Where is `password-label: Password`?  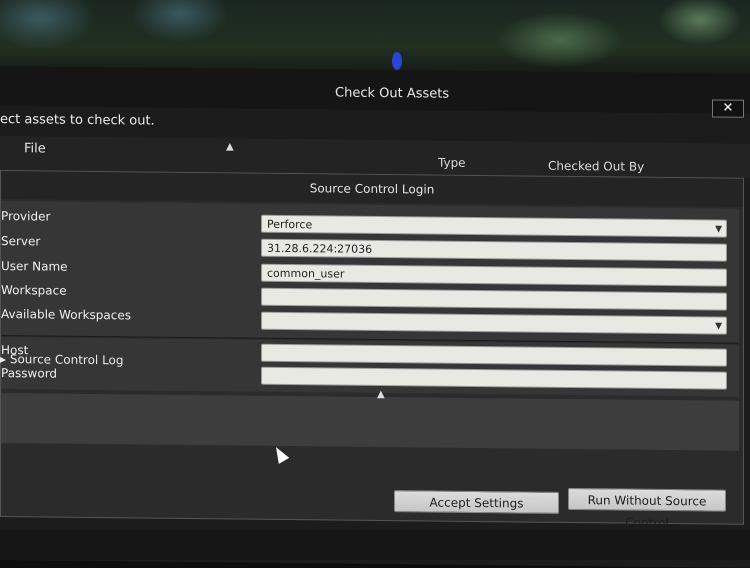
password-label: Password is located at coordinates (29, 373).